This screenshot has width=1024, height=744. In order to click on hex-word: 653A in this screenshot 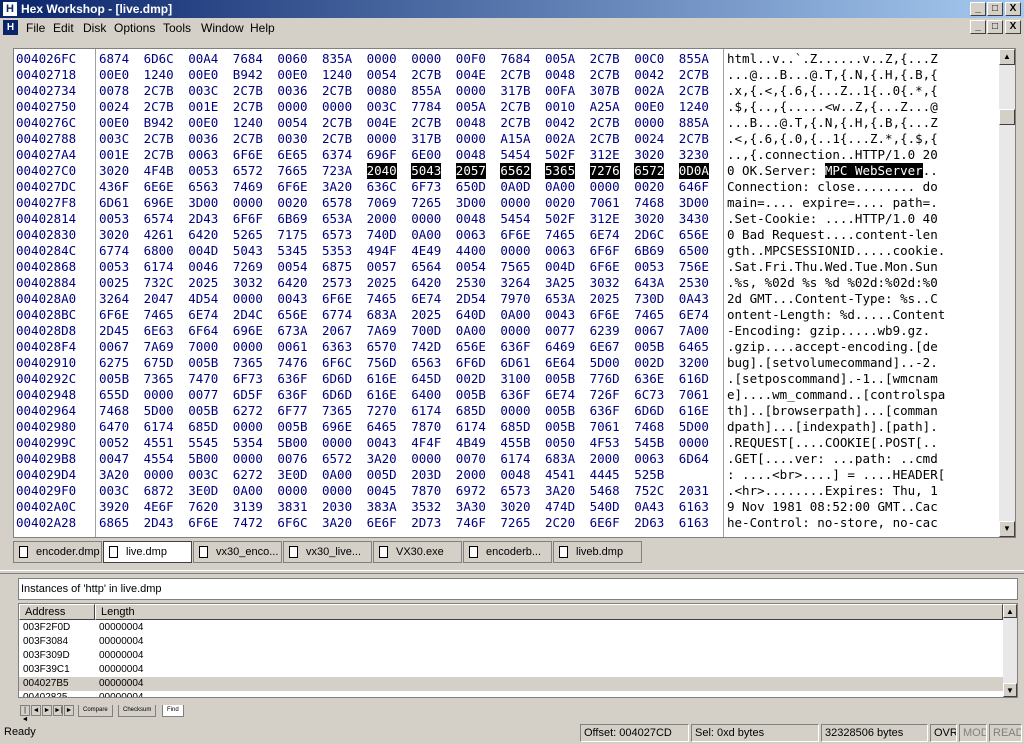, I will do `click(337, 219)`.